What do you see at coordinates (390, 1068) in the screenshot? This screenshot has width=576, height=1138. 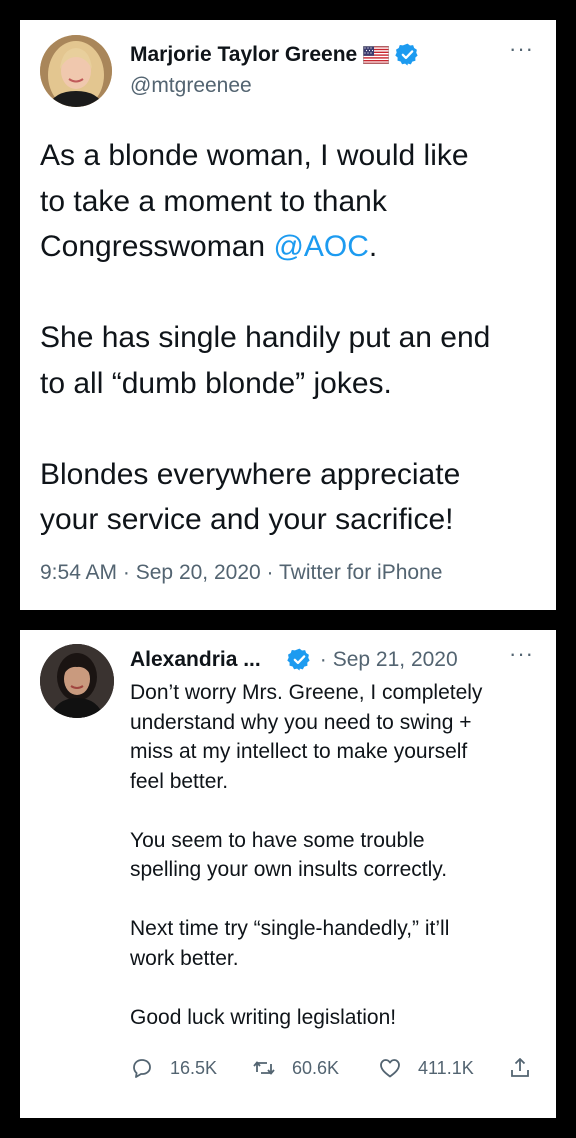 I see `like-icon` at bounding box center [390, 1068].